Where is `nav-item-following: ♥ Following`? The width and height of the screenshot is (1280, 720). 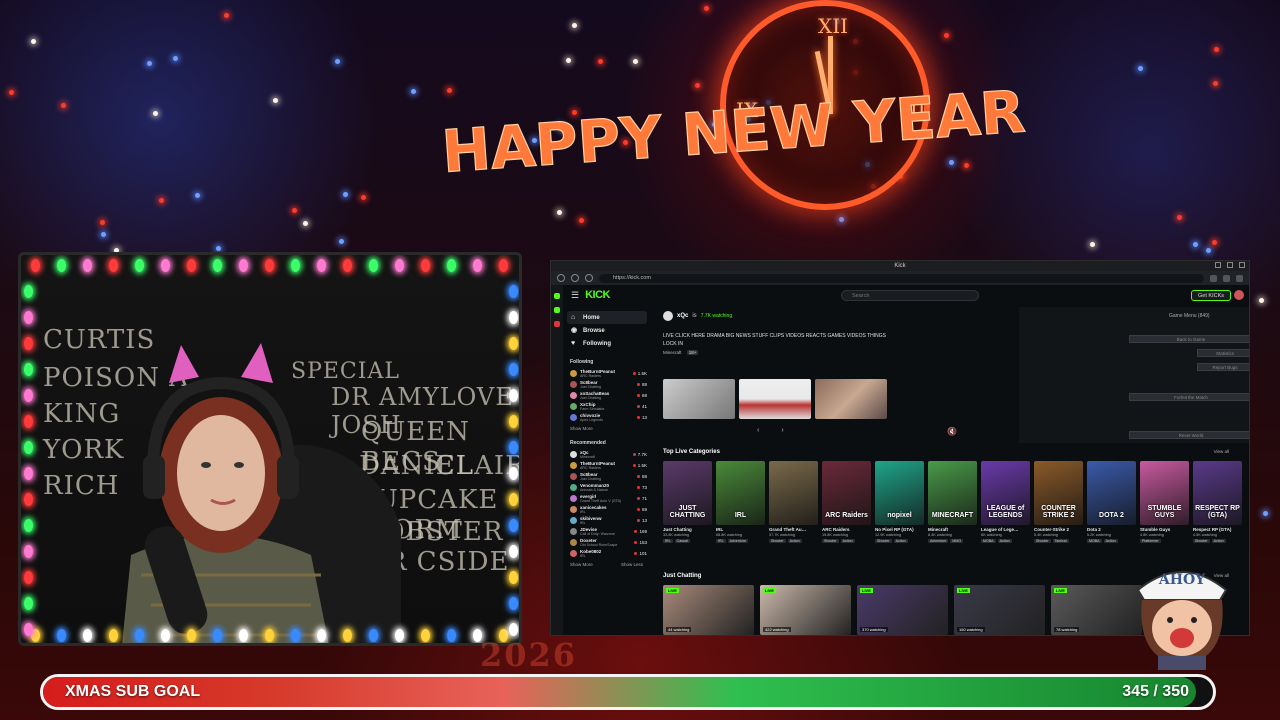 nav-item-following: ♥ Following is located at coordinates (607, 343).